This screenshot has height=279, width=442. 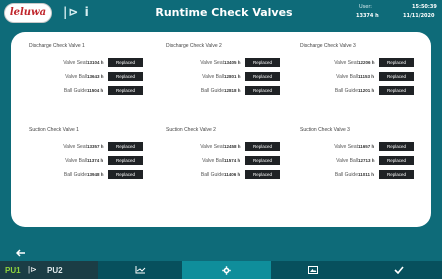 I want to click on settings-button, so click(x=226, y=270).